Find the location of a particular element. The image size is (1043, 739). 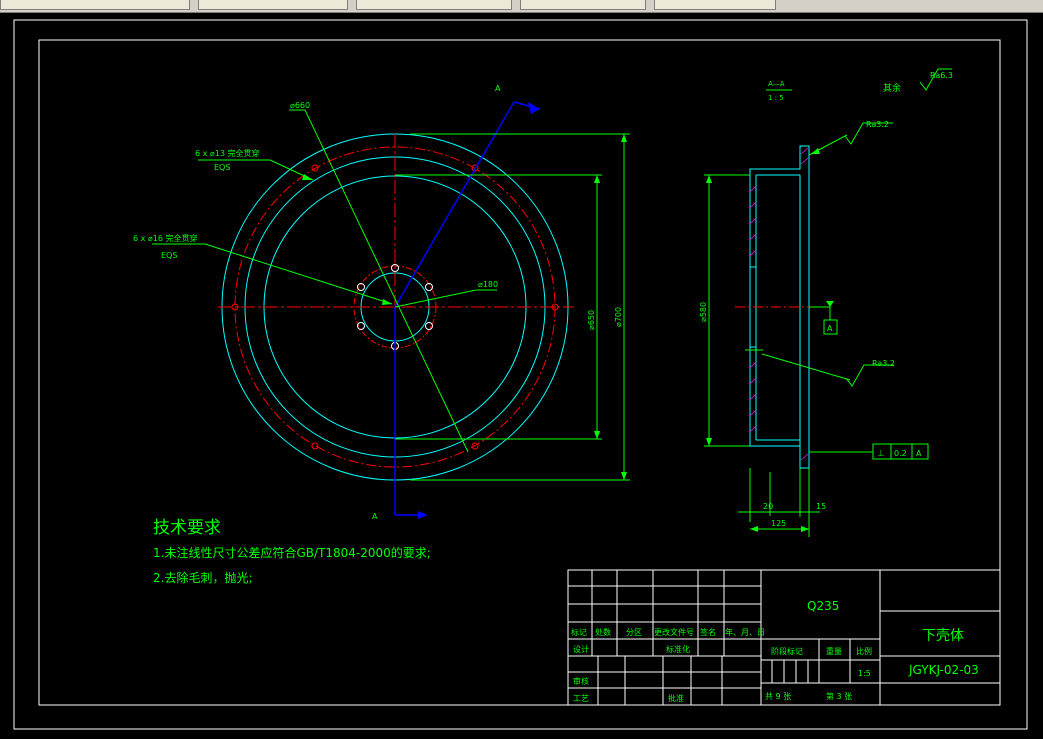

section-scale: 1 : 5 is located at coordinates (776, 98).